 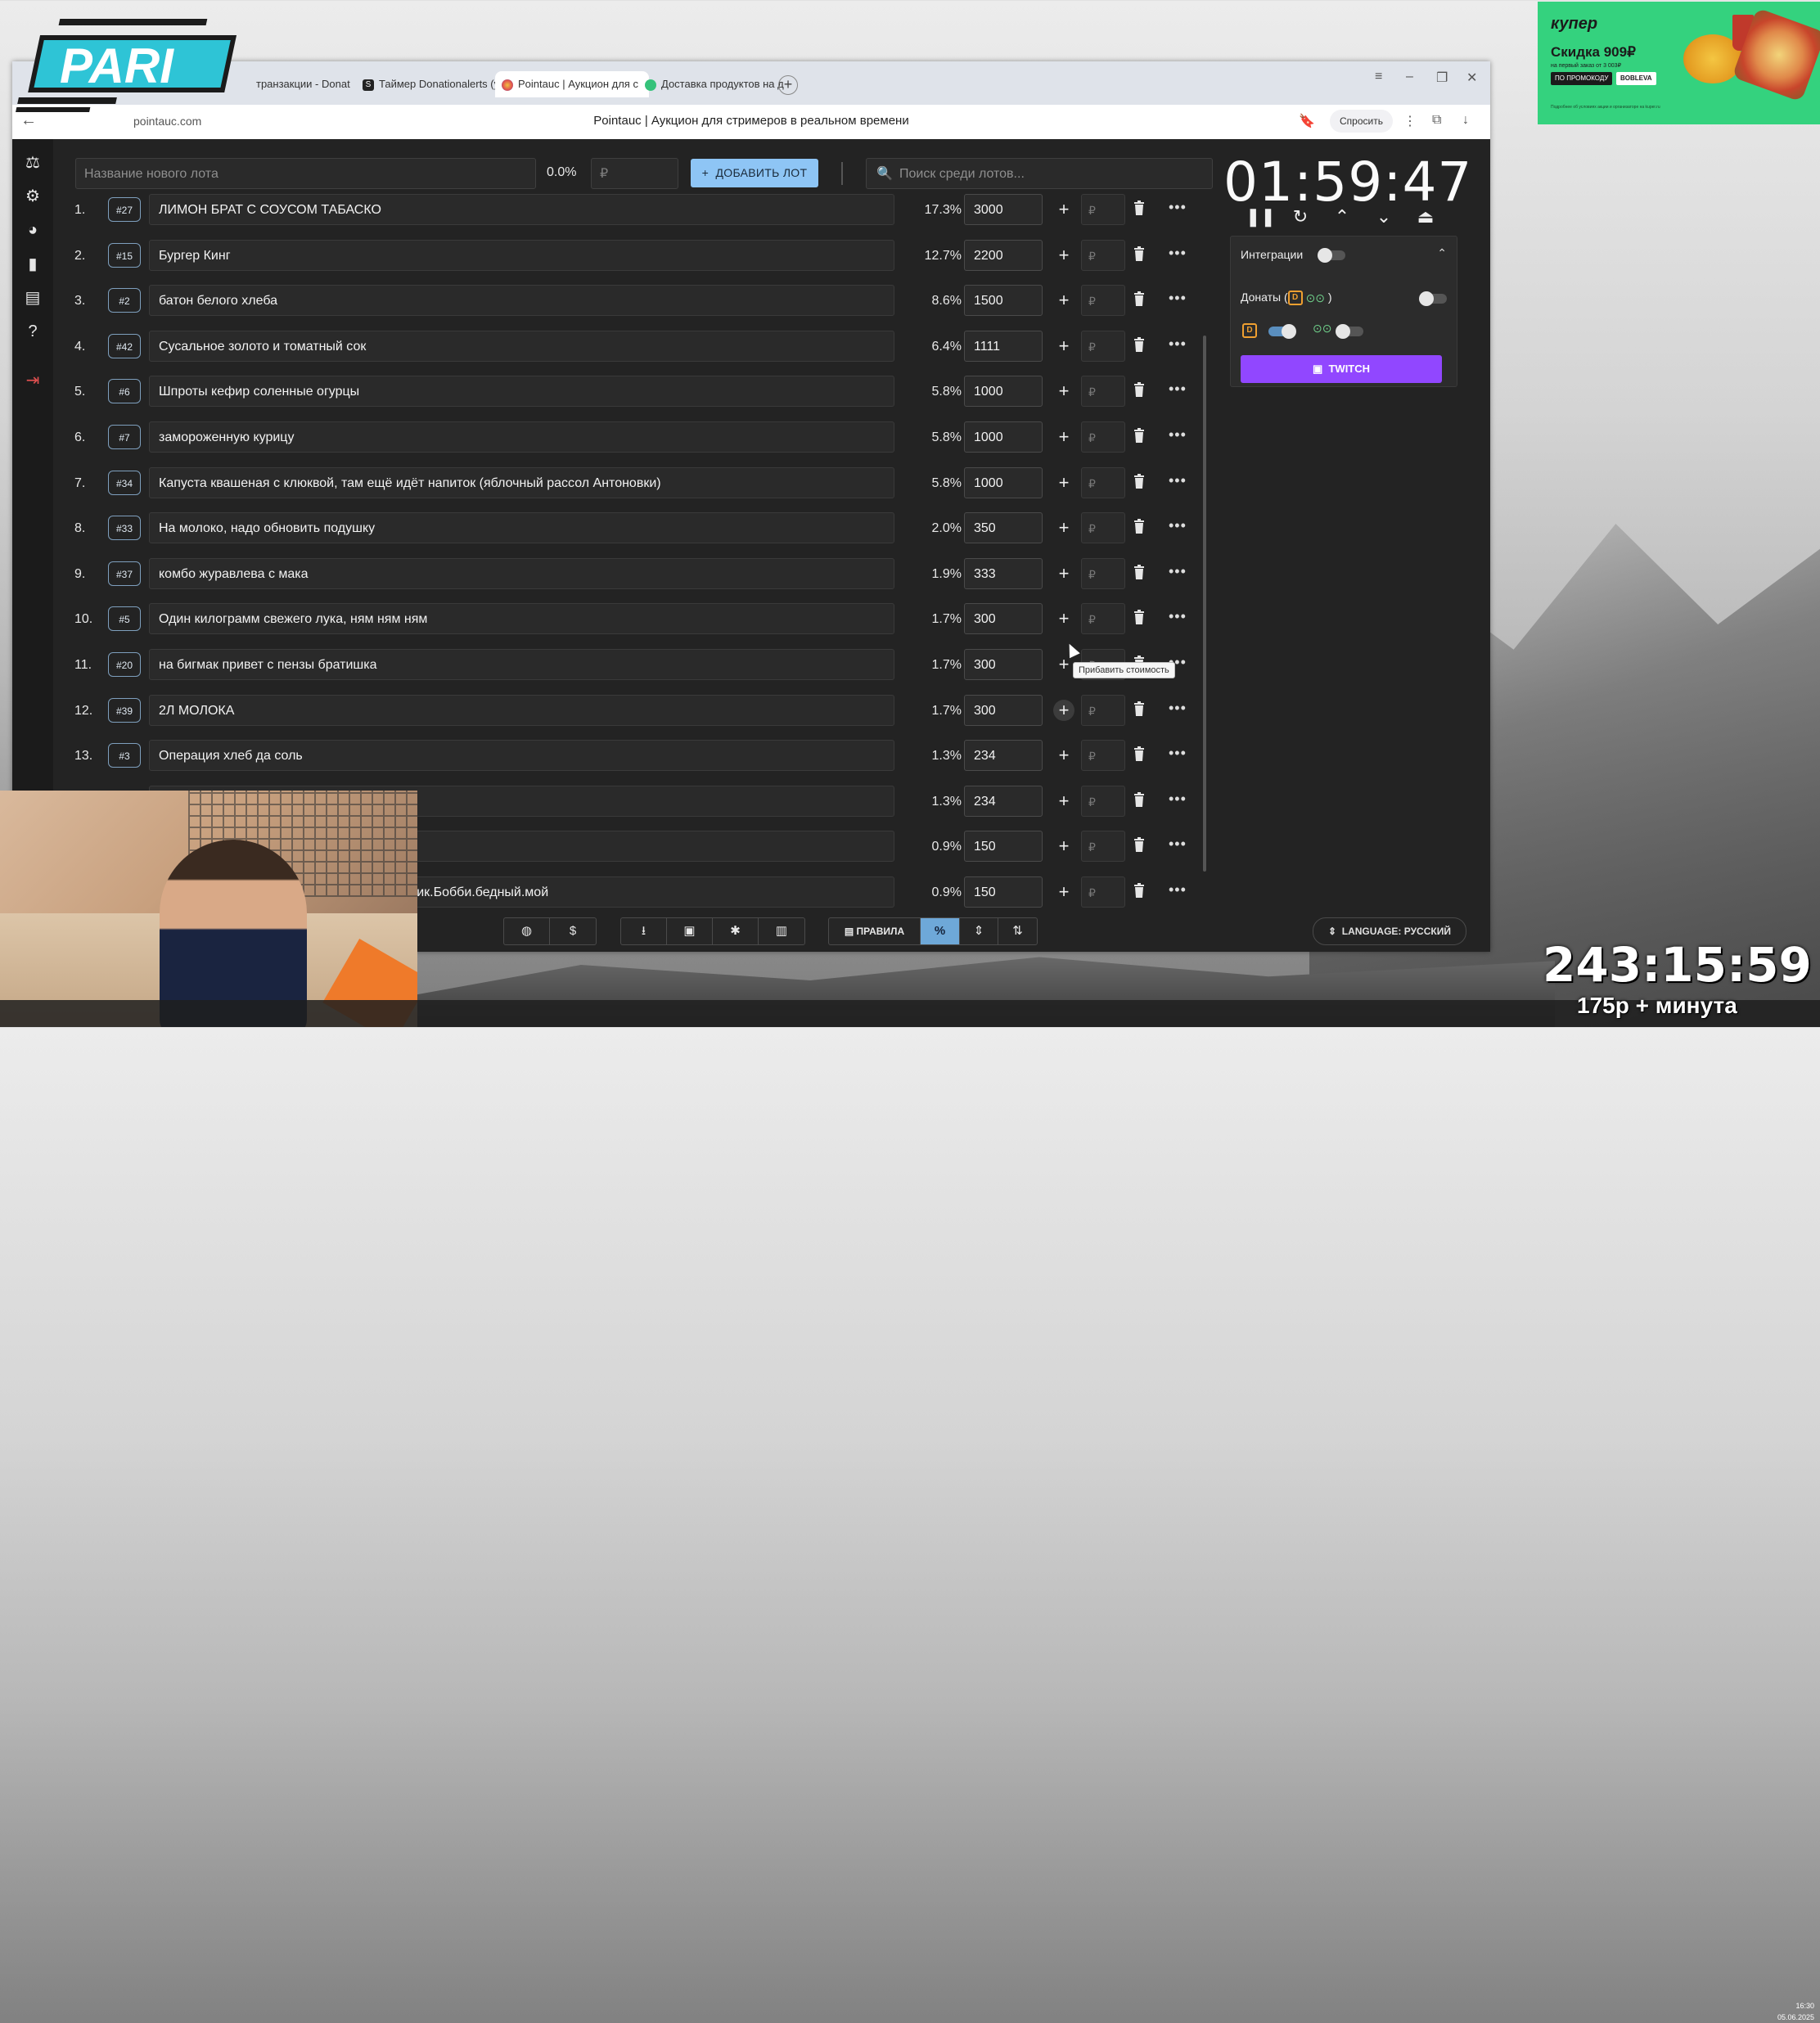 What do you see at coordinates (635, 173) in the screenshot?
I see `new-lot-amount-input: ₽` at bounding box center [635, 173].